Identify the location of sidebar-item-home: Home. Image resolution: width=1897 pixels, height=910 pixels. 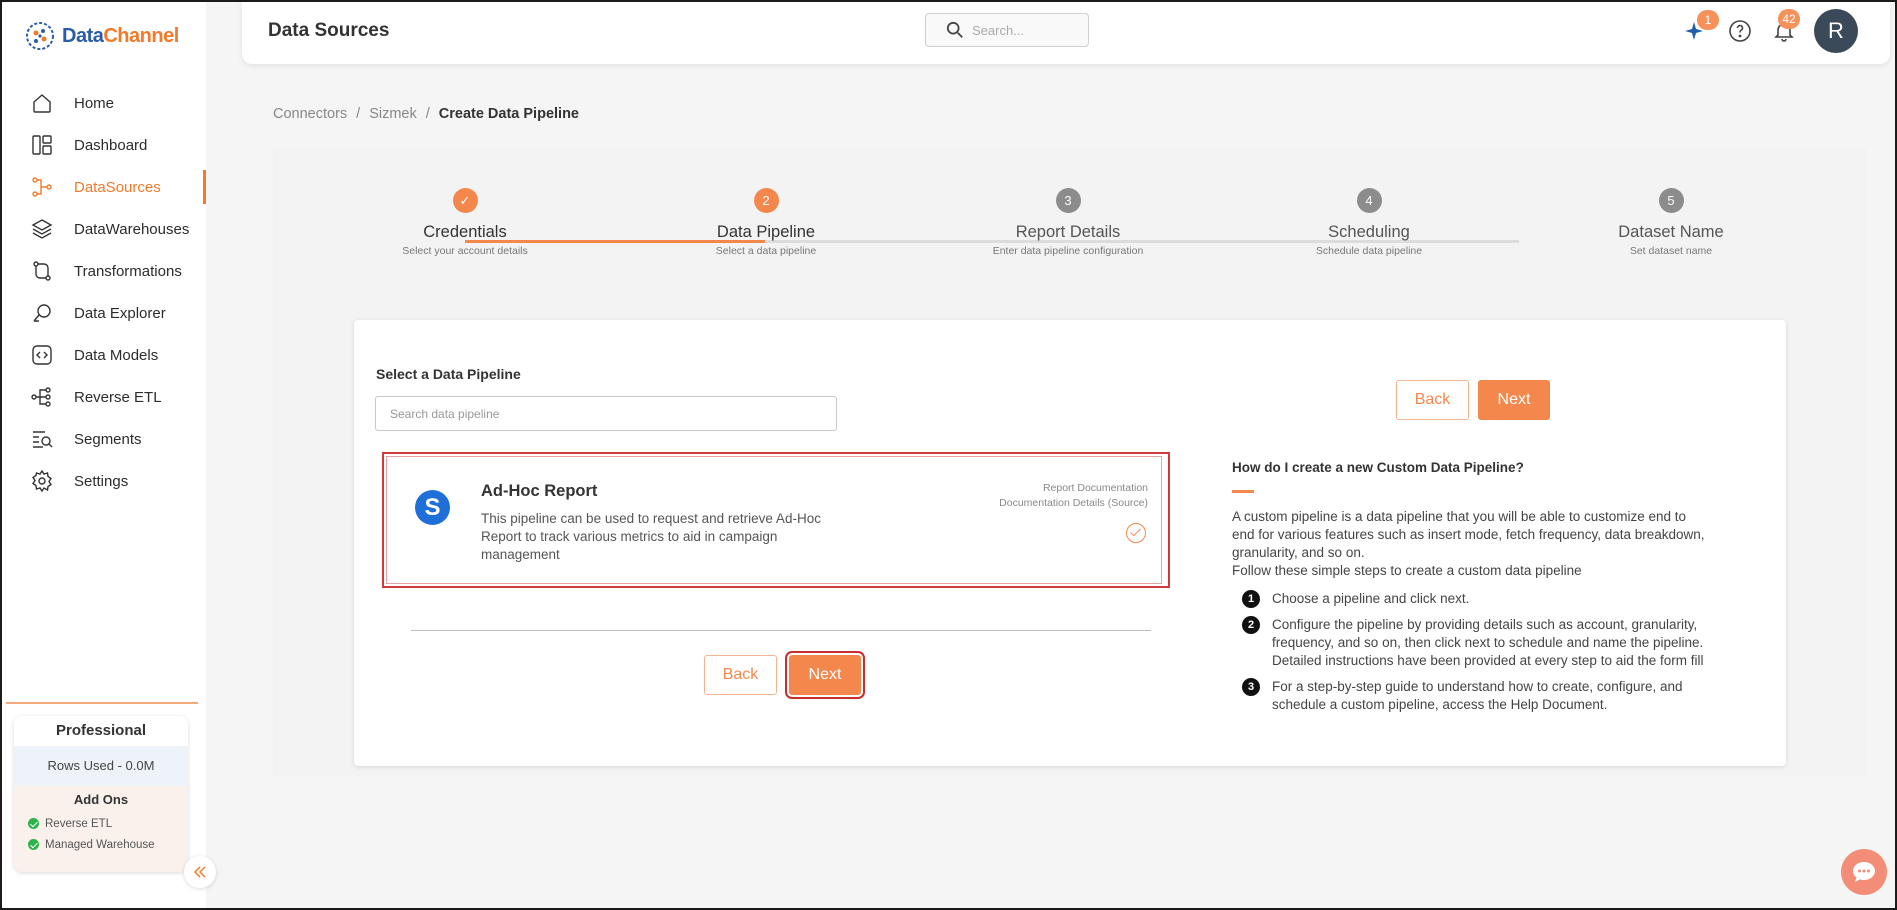
(104, 103).